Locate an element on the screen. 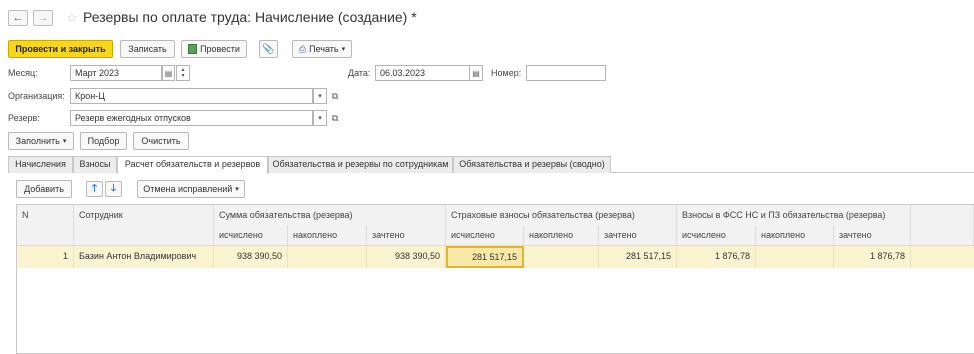  arrow-right-icon: → is located at coordinates (43, 18).